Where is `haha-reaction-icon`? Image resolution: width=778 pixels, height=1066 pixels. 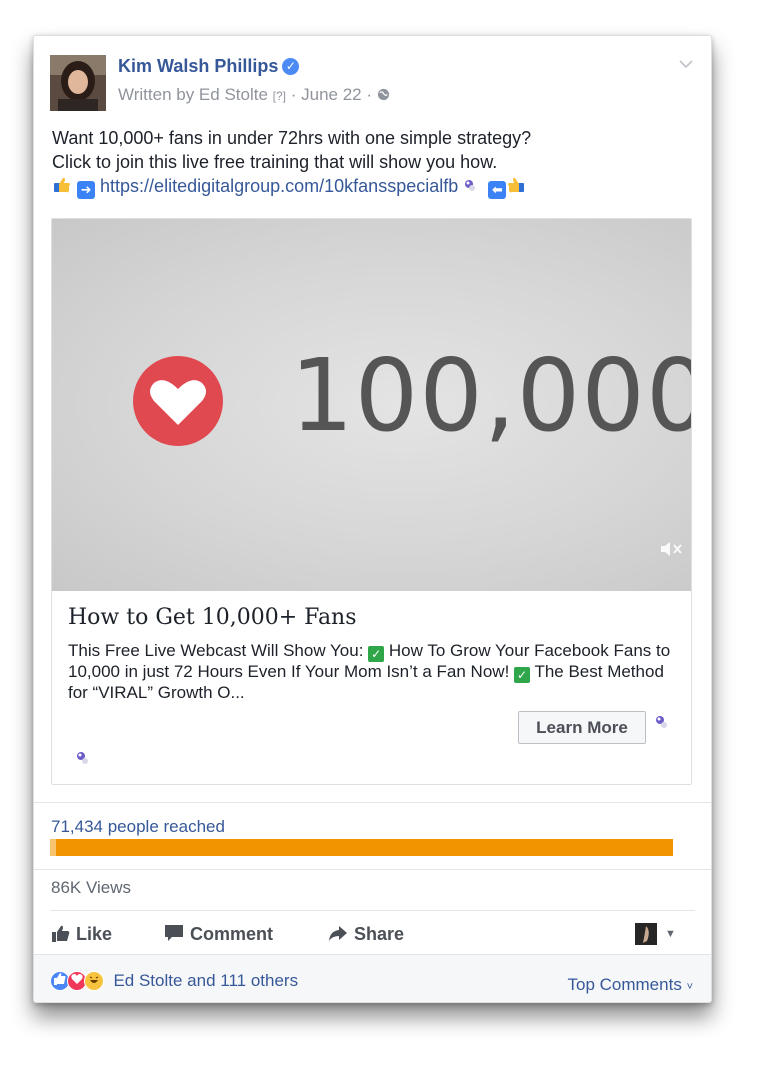
haha-reaction-icon is located at coordinates (94, 981).